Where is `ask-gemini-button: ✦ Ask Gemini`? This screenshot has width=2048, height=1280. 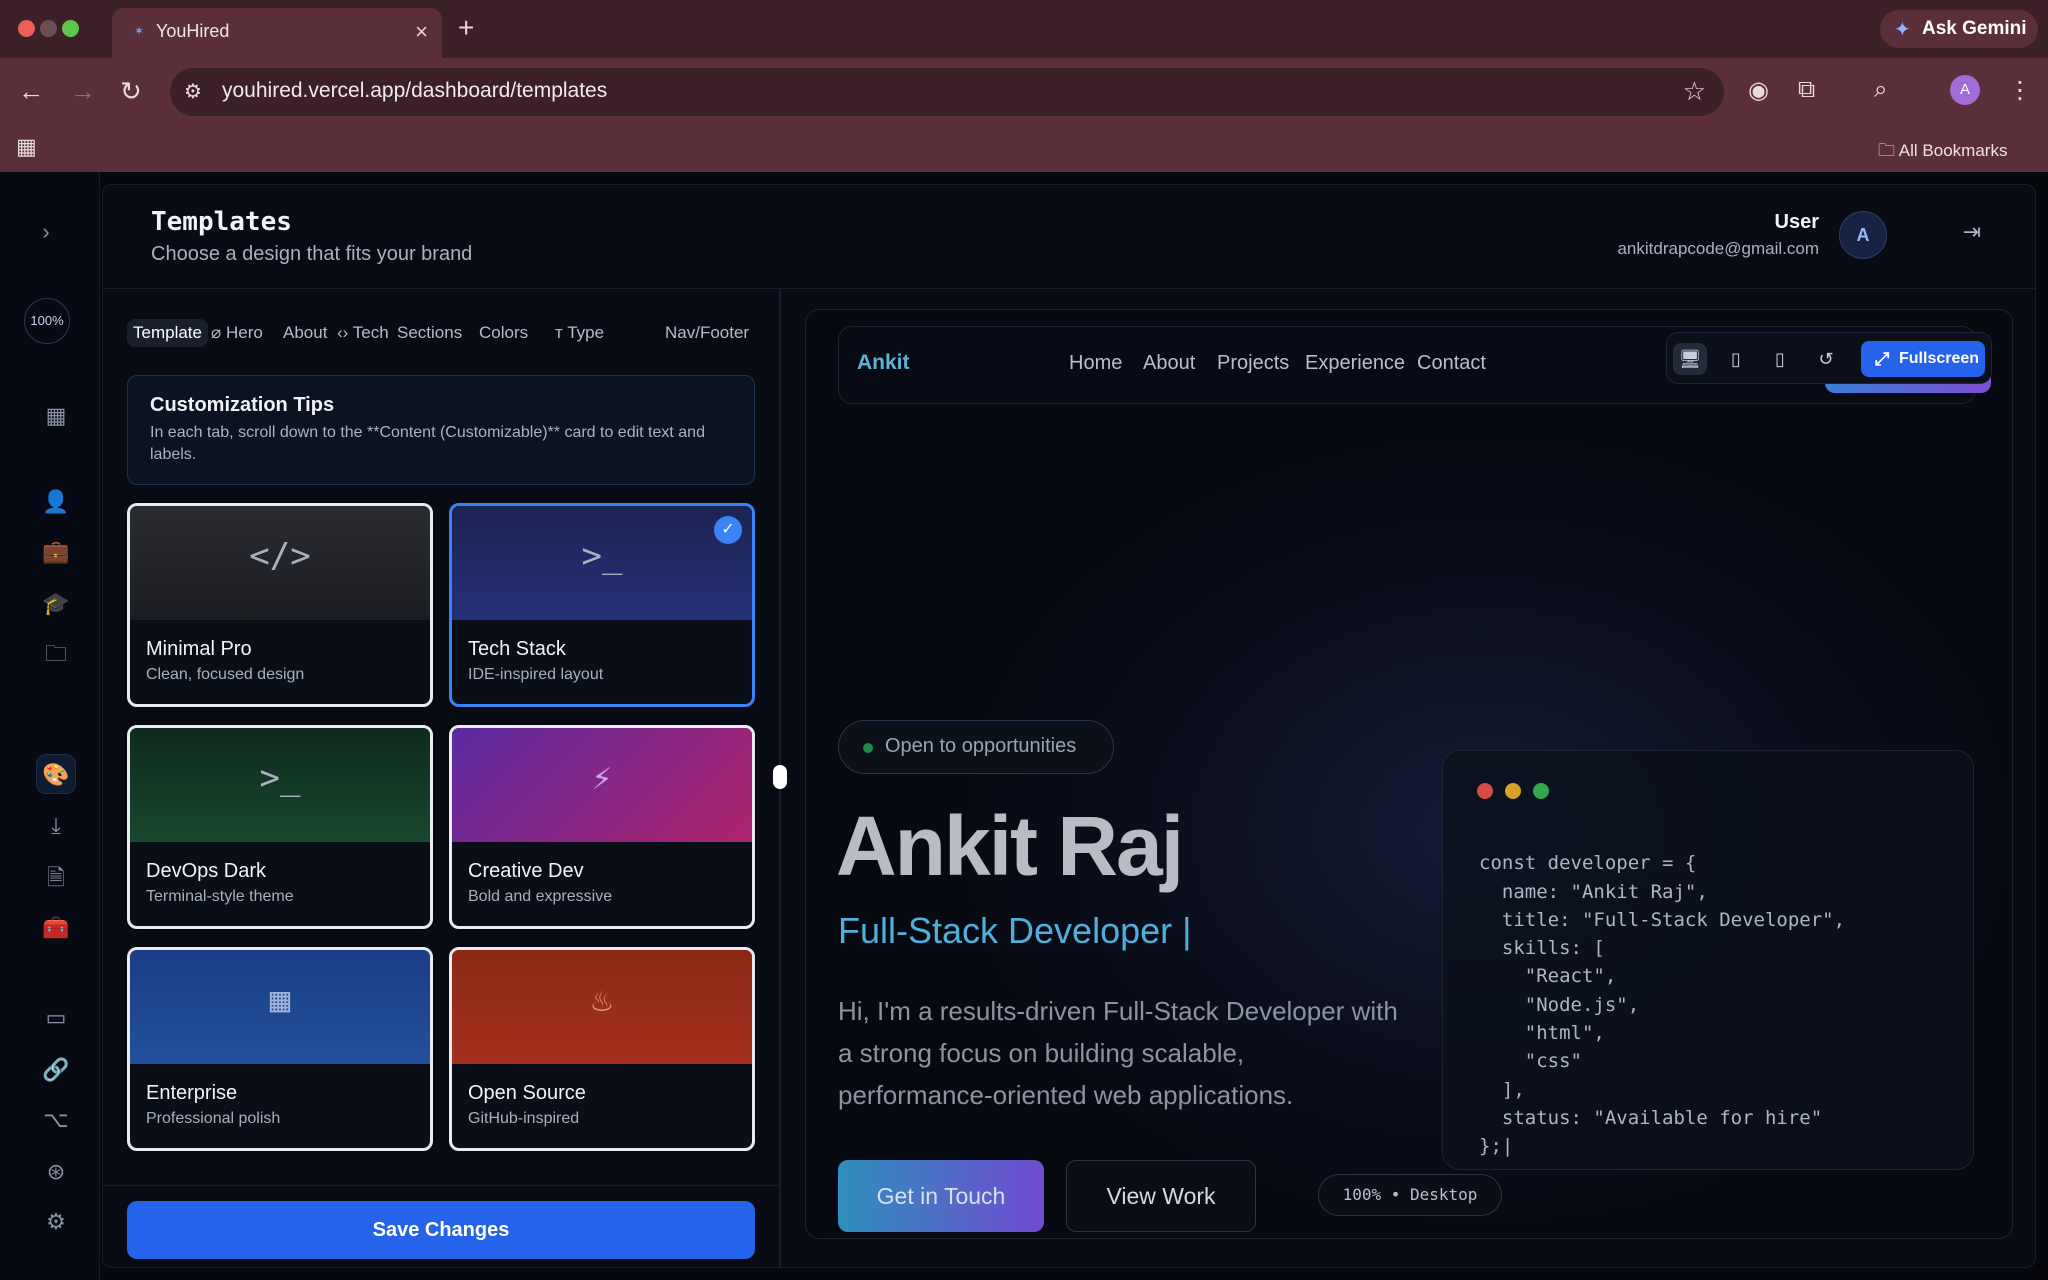 ask-gemini-button: ✦ Ask Gemini is located at coordinates (1959, 29).